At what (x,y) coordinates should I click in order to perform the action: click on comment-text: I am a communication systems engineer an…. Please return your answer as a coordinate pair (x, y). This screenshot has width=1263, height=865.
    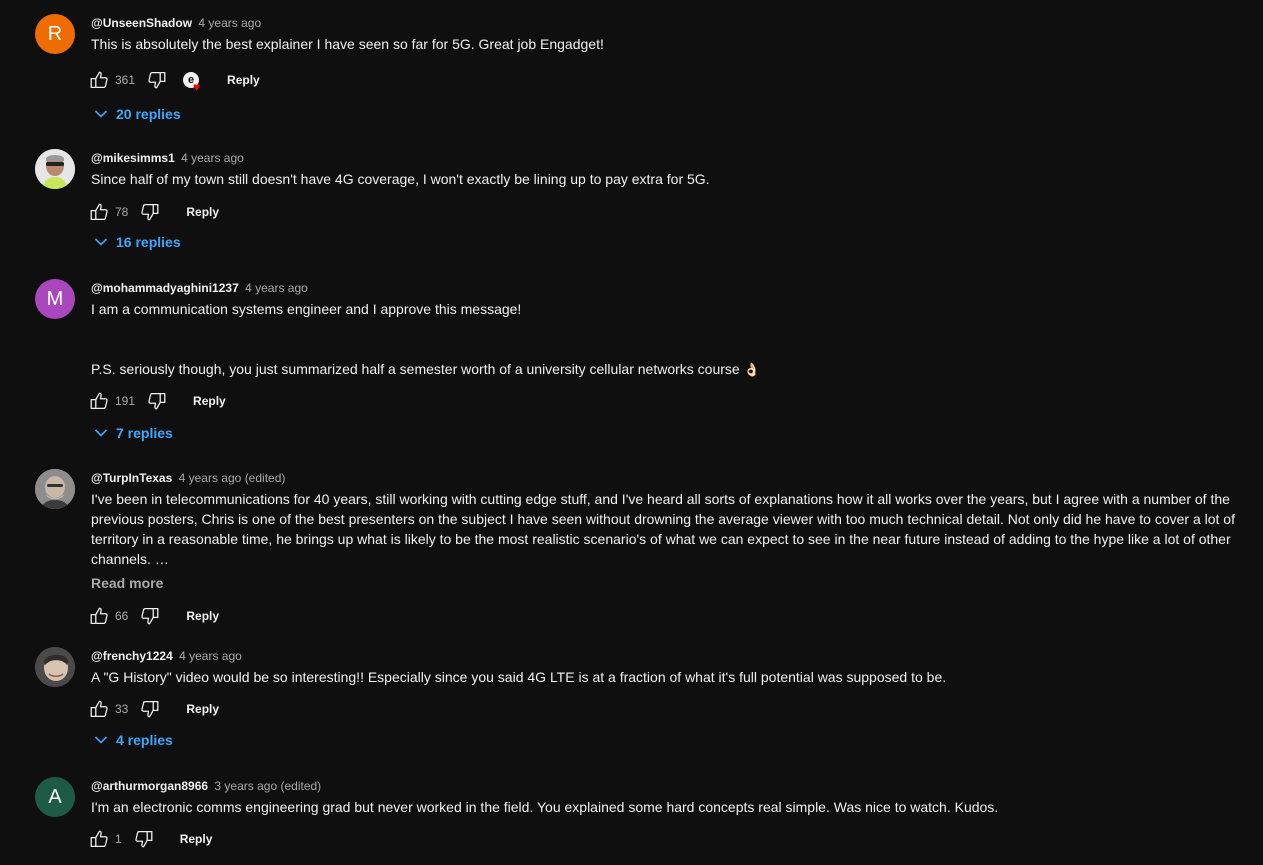
    Looking at the image, I should click on (668, 339).